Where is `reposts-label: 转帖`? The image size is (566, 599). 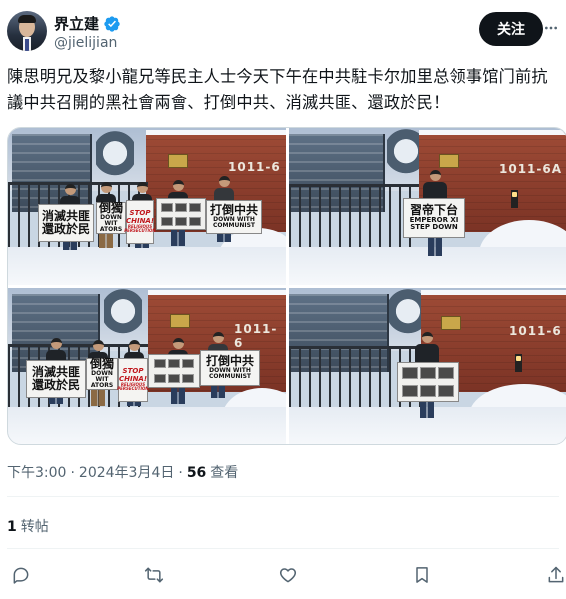 reposts-label: 转帖 is located at coordinates (34, 527).